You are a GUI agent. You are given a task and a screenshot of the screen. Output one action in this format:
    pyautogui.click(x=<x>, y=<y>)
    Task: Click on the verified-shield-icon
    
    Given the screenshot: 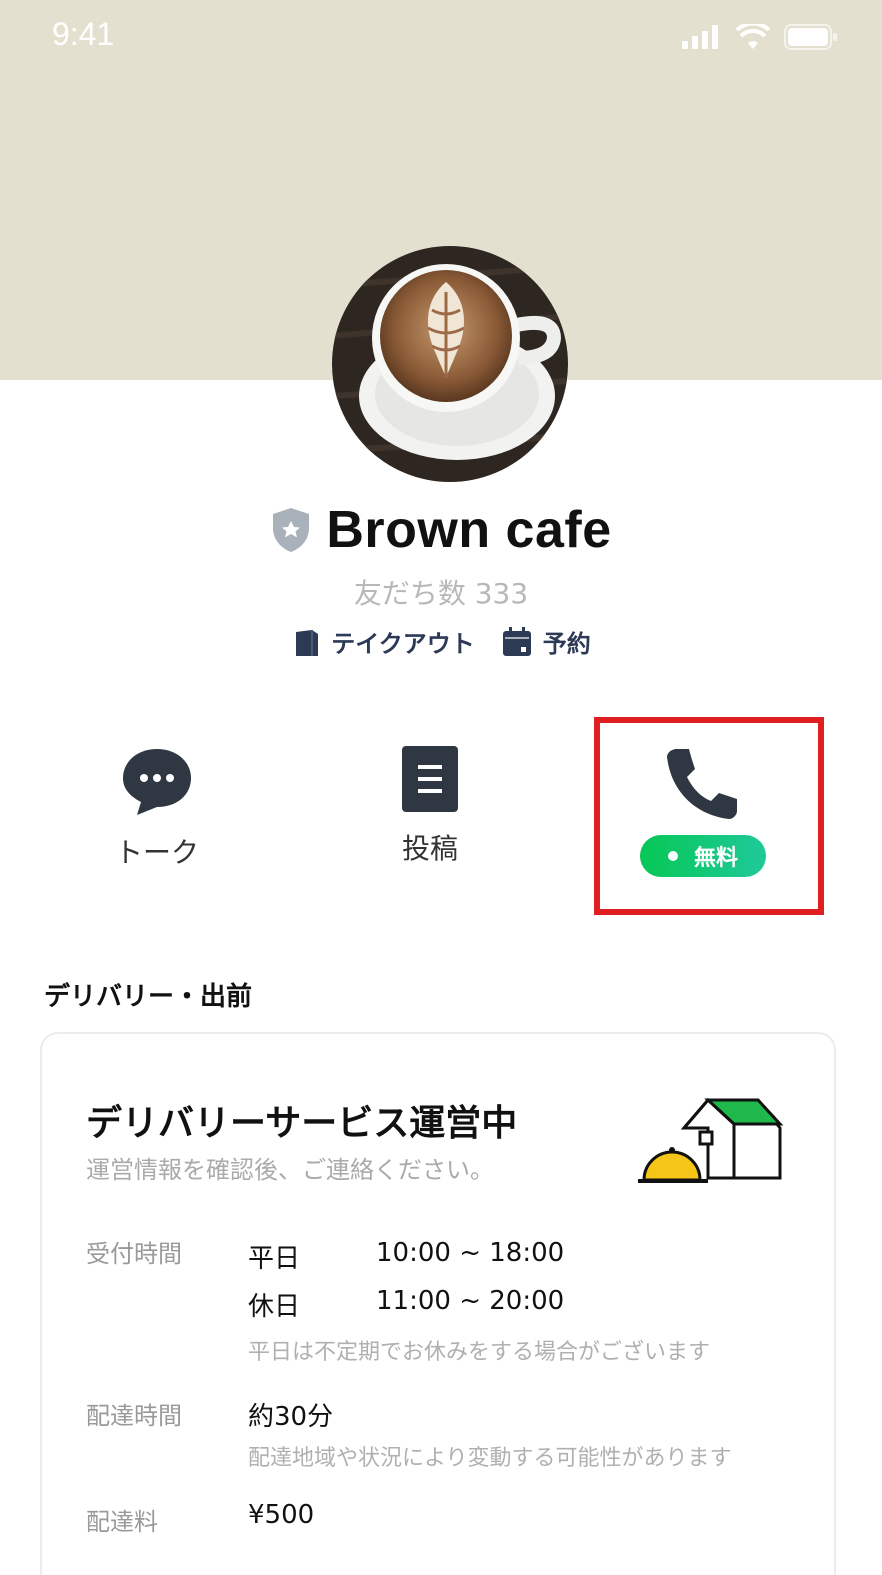 What is the action you would take?
    pyautogui.click(x=291, y=530)
    